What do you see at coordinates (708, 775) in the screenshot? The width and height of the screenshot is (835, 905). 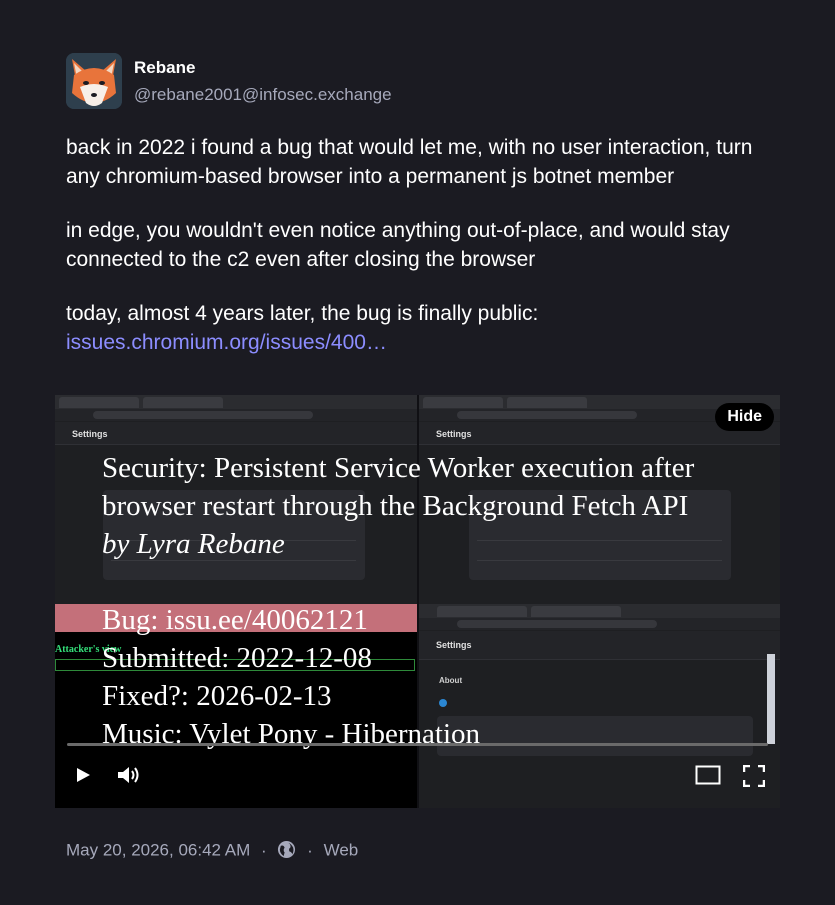 I see `theater-mode-icon` at bounding box center [708, 775].